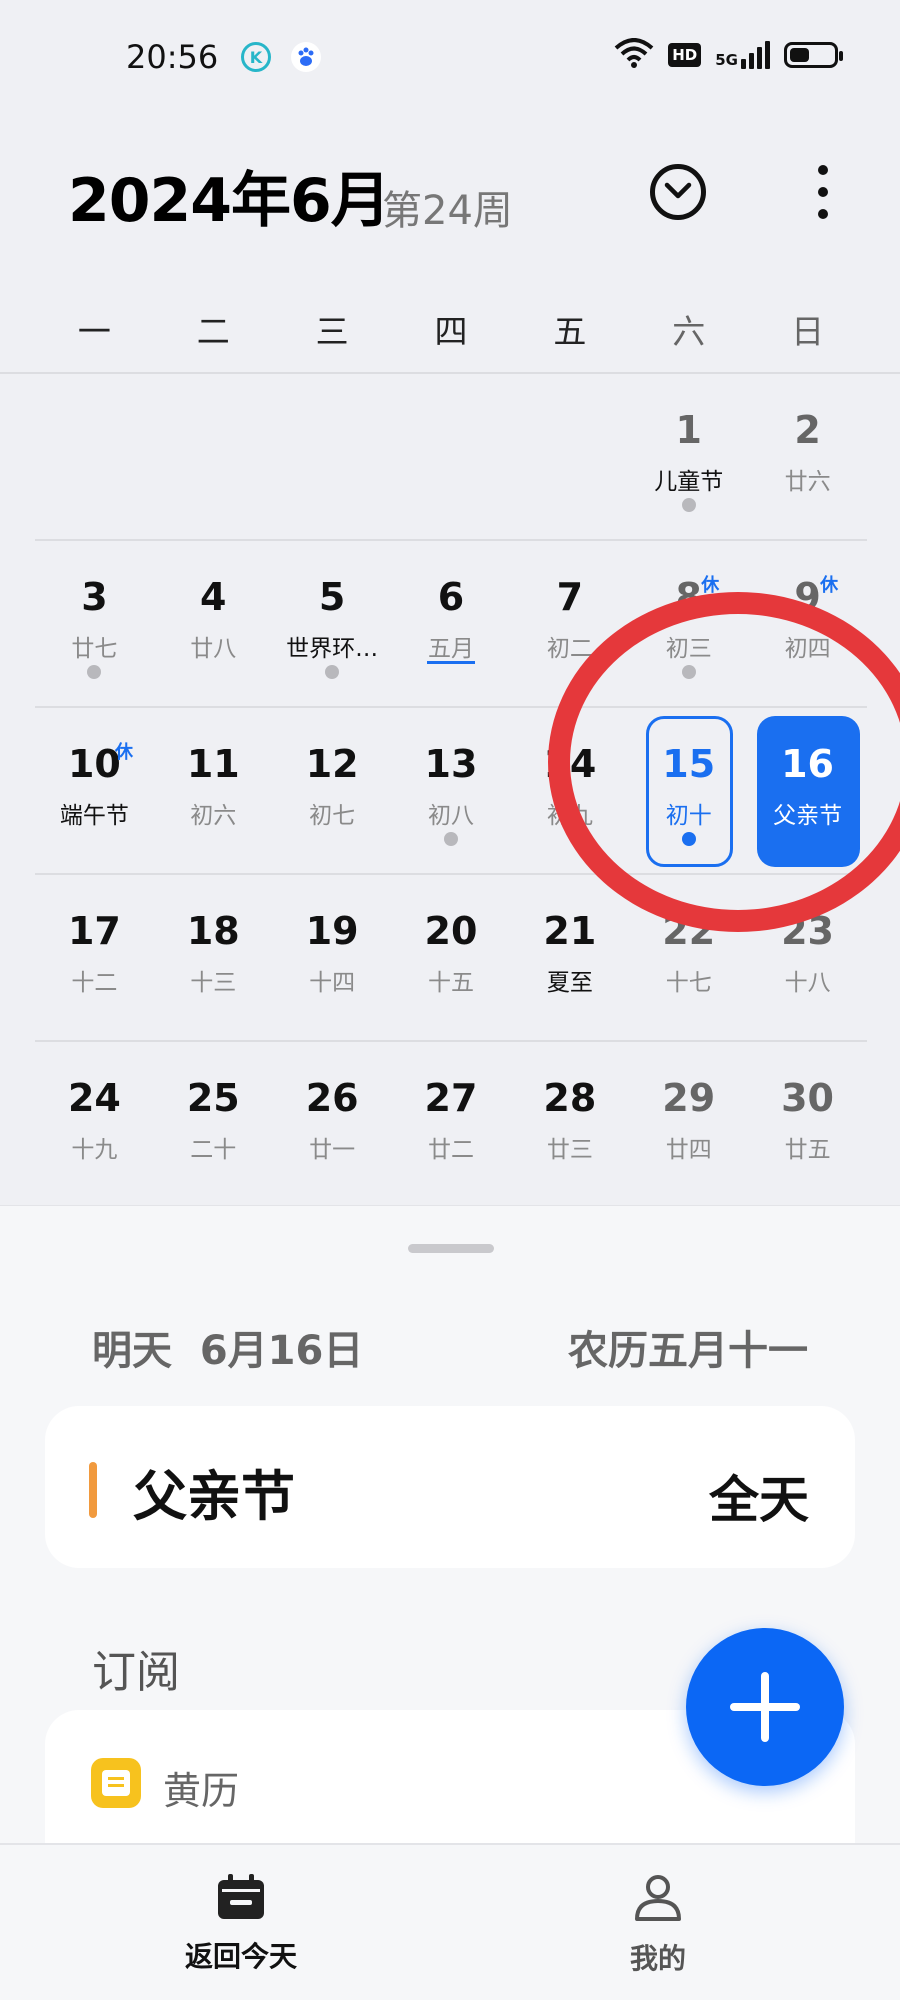  What do you see at coordinates (94, 816) in the screenshot?
I see `festival-label: 端午节` at bounding box center [94, 816].